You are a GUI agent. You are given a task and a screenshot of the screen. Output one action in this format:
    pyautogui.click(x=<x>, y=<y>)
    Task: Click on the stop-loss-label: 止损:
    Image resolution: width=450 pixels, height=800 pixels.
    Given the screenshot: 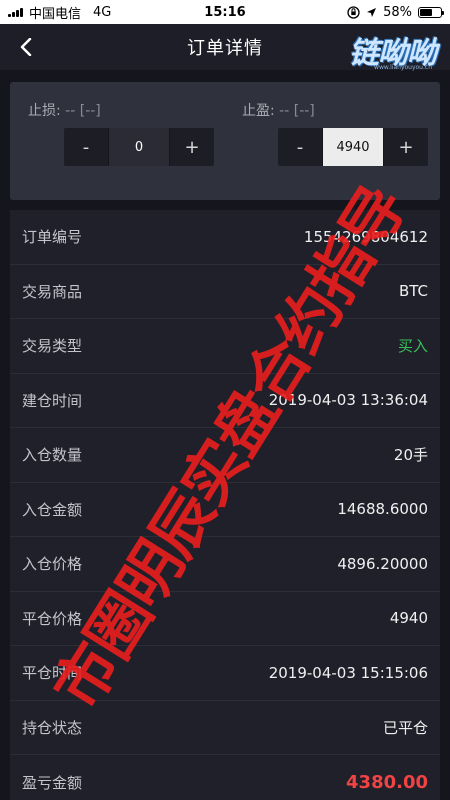 What is the action you would take?
    pyautogui.click(x=44, y=111)
    